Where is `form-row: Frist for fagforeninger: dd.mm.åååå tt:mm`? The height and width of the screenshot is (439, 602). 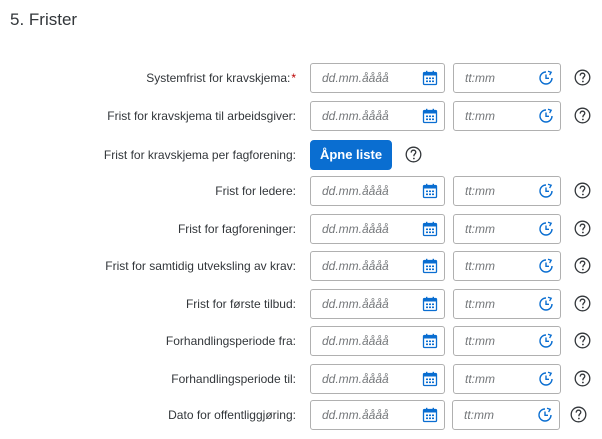
form-row: Frist for fagforeninger: dd.mm.åååå tt:mm is located at coordinates (301, 229).